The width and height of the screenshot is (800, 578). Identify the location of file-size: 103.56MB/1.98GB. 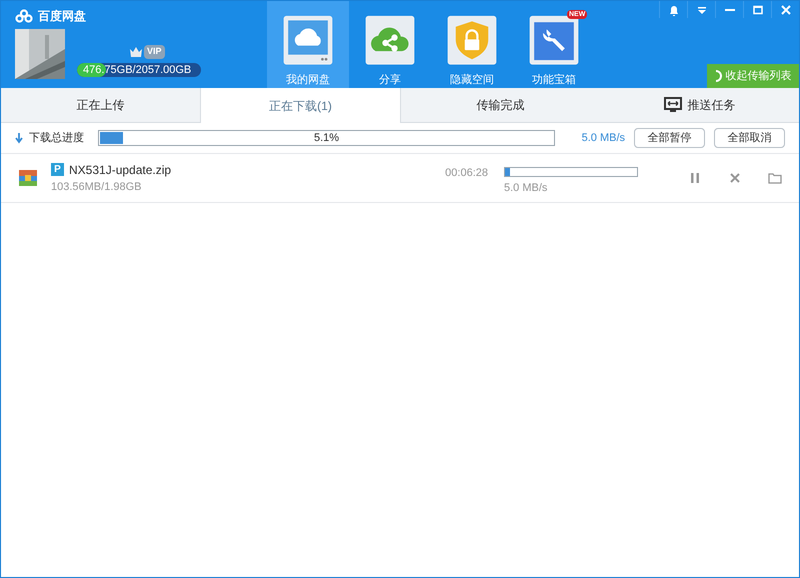
(97, 187).